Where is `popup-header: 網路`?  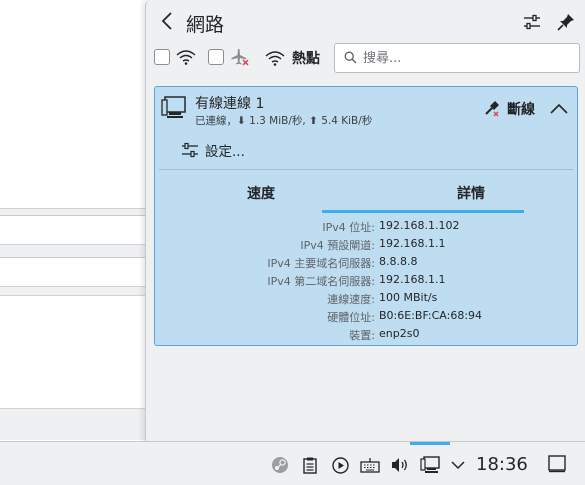 popup-header: 網路 is located at coordinates (365, 22).